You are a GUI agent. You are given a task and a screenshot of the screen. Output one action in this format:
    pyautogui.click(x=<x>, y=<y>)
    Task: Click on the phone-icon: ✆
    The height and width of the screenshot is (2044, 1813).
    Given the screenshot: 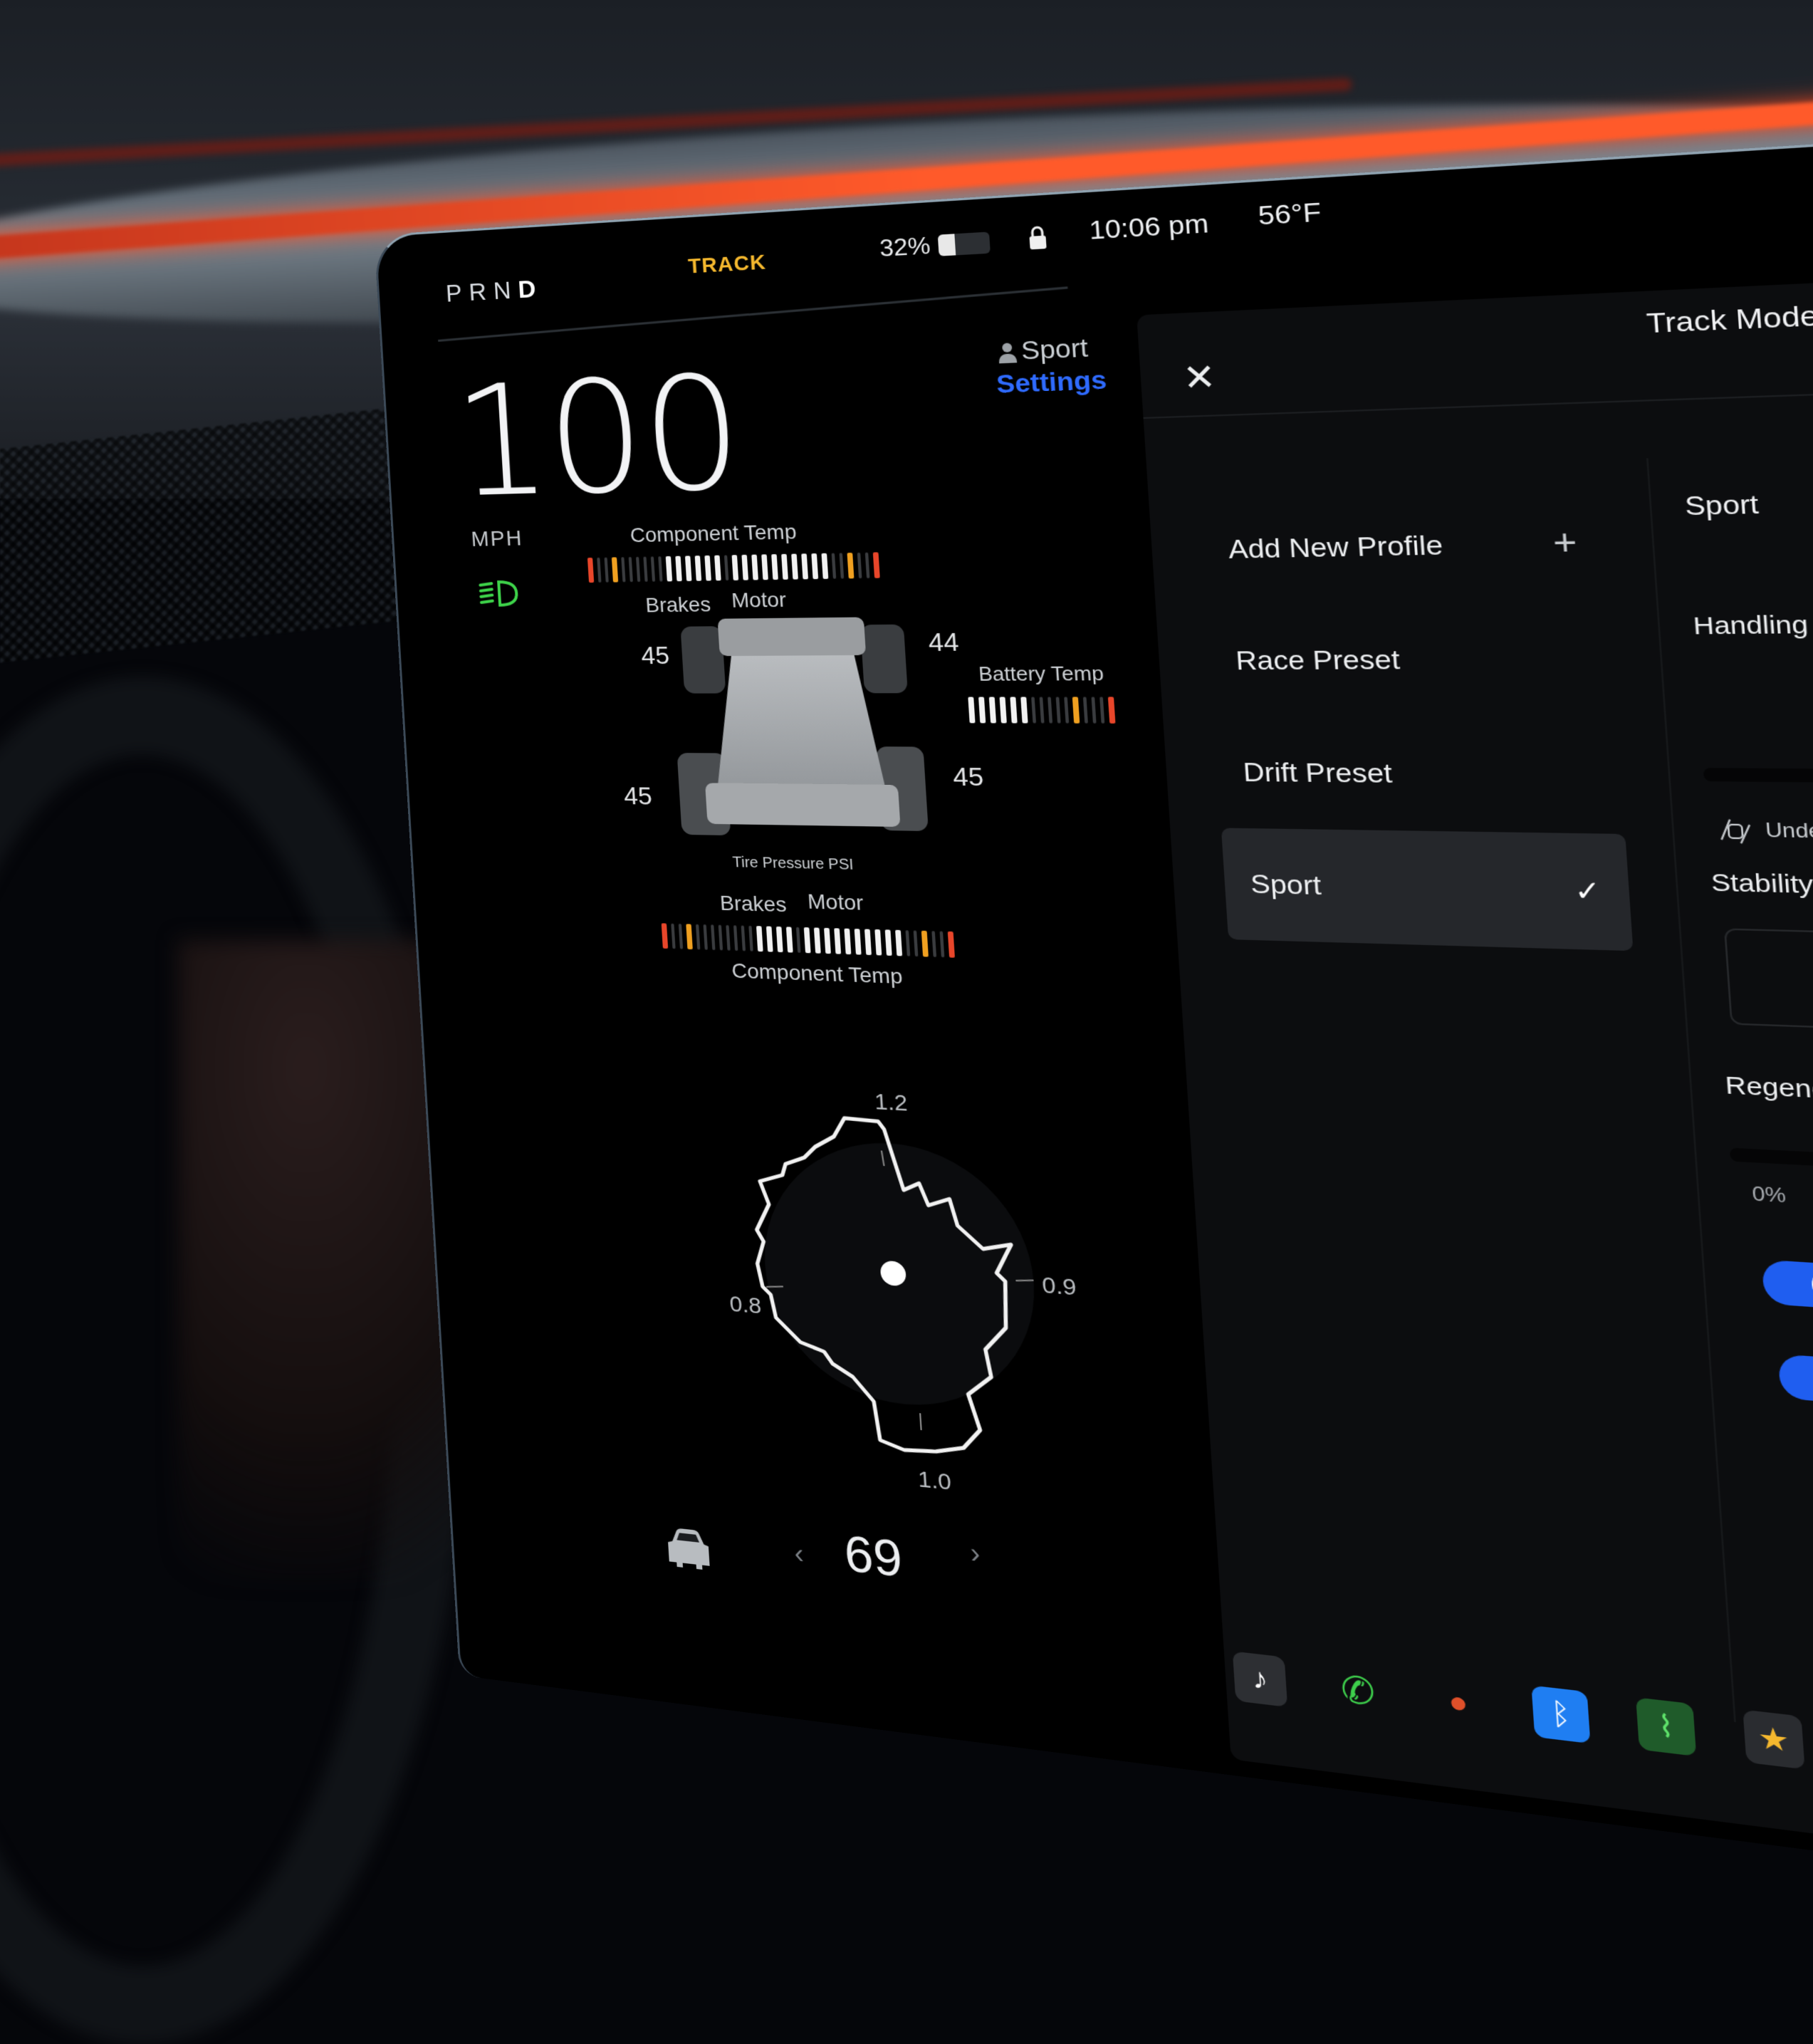 What is the action you would take?
    pyautogui.click(x=1358, y=1690)
    